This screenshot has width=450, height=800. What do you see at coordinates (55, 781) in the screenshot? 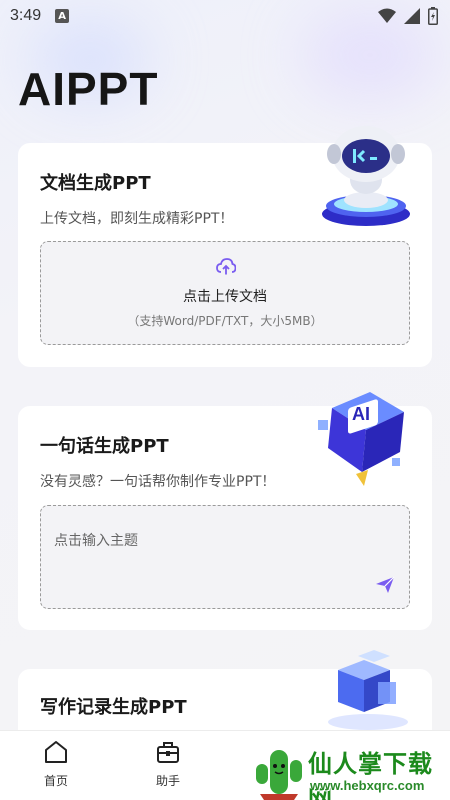
I see `tab-home-label: 首页` at bounding box center [55, 781].